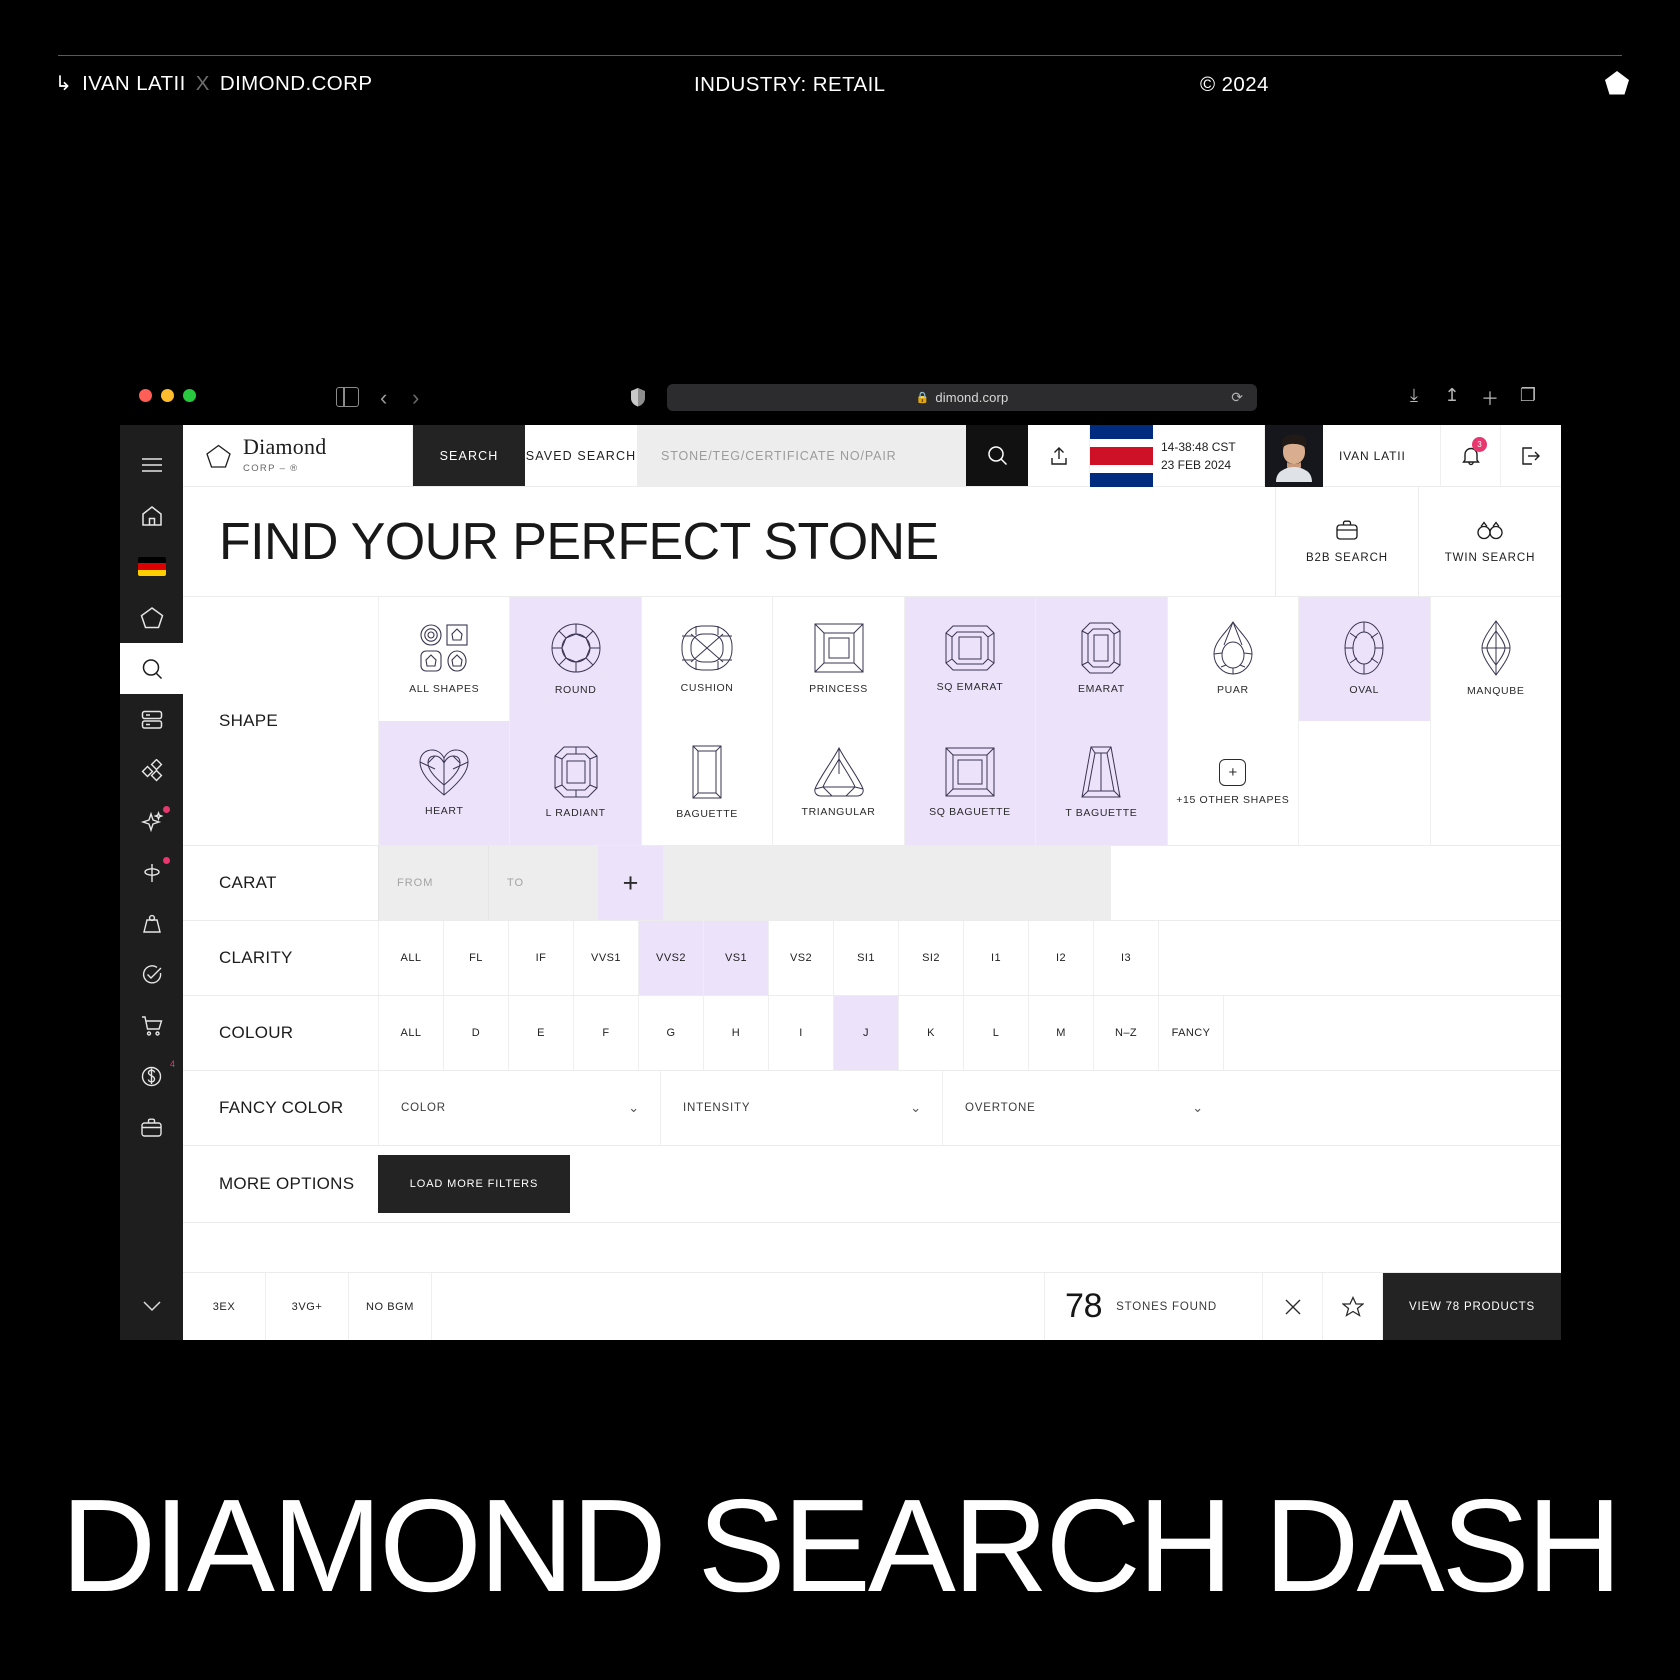  Describe the element at coordinates (307, 1306) in the screenshot. I see `footer-chip-3vg: 3VG+` at that location.